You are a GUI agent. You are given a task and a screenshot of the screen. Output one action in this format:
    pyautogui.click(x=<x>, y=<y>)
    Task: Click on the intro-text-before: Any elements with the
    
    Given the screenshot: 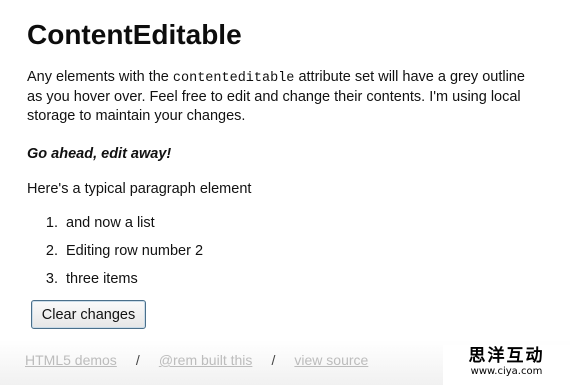 What is the action you would take?
    pyautogui.click(x=100, y=77)
    